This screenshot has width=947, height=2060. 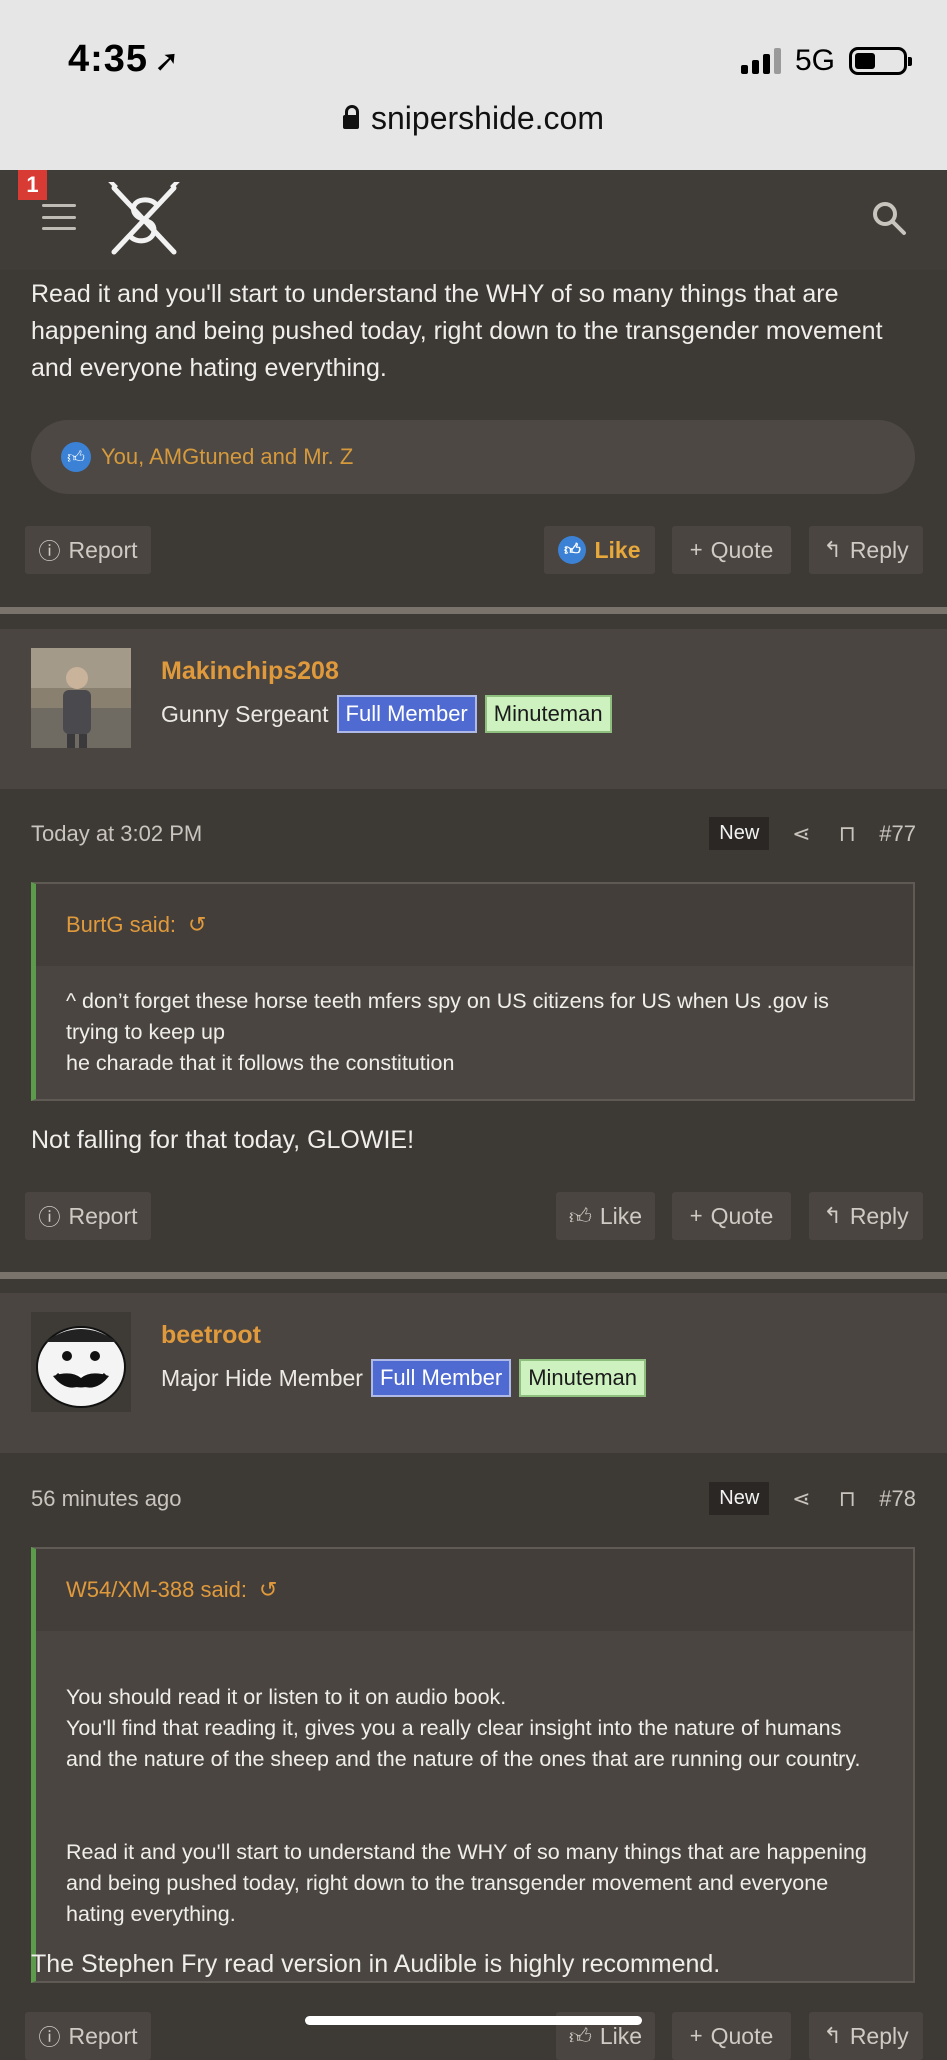 I want to click on user-title-row: Gunny Sergeant Full Member Minuteman, so click(x=386, y=714).